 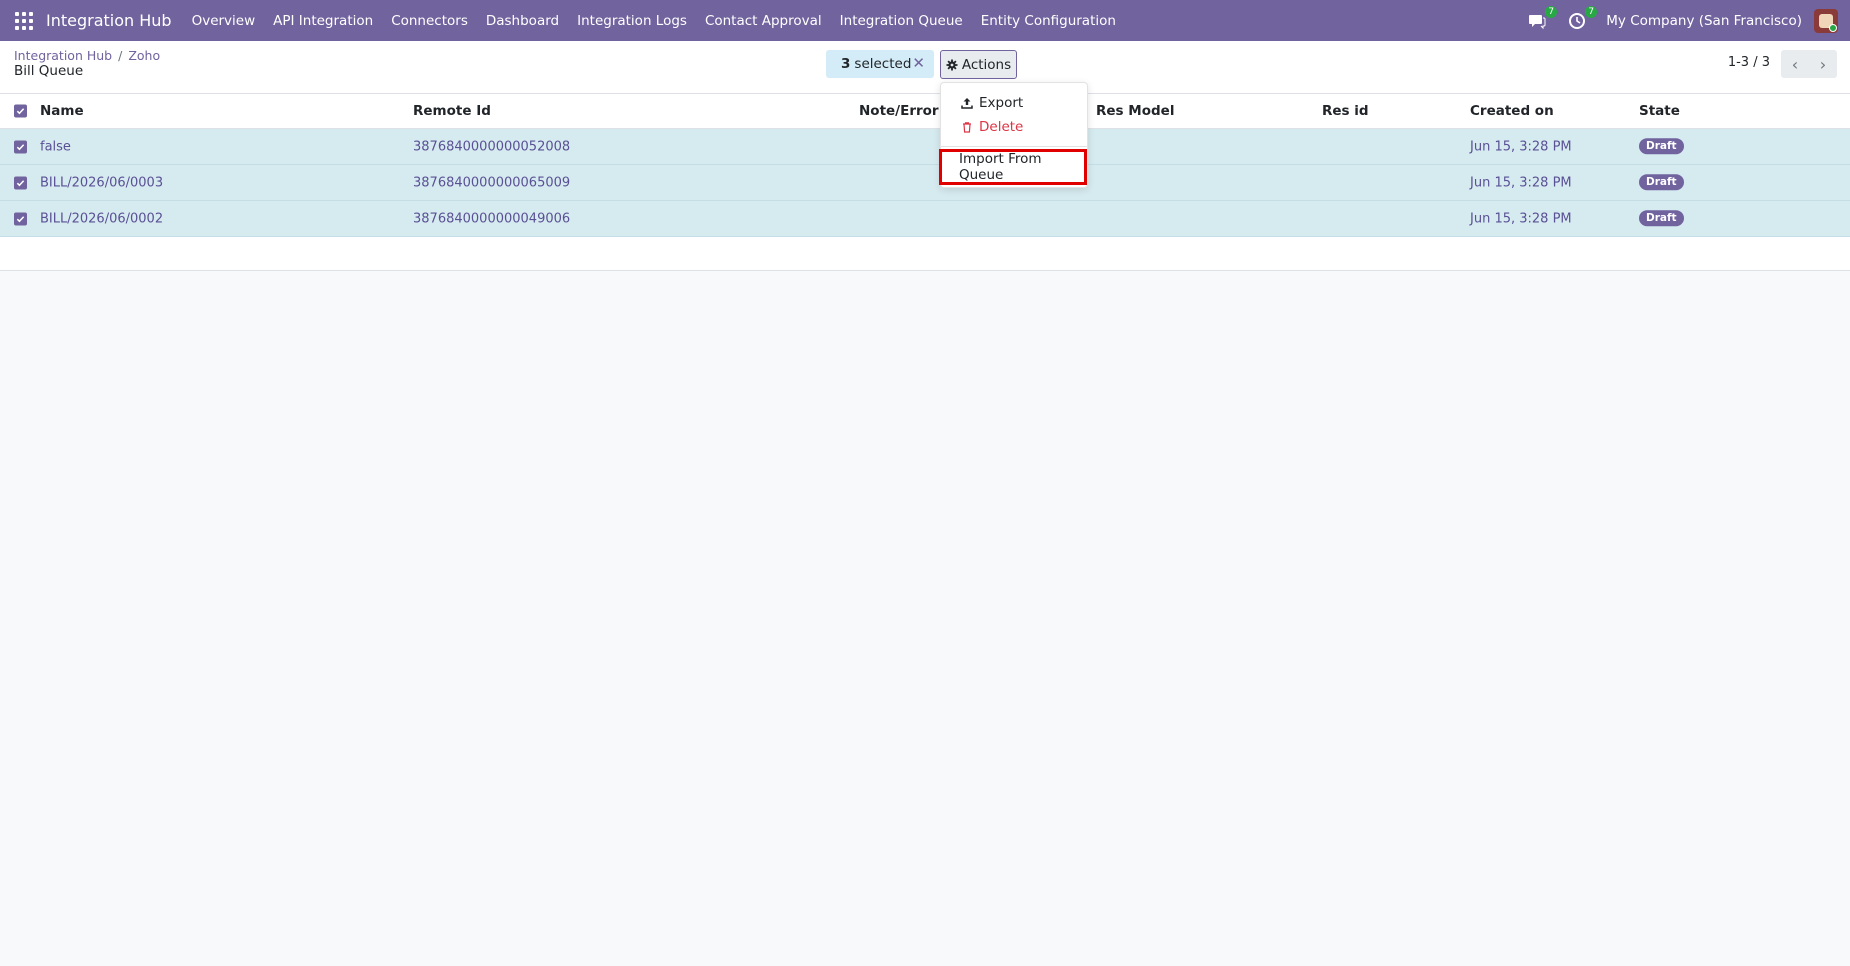 I want to click on online-status-icon, so click(x=1833, y=27).